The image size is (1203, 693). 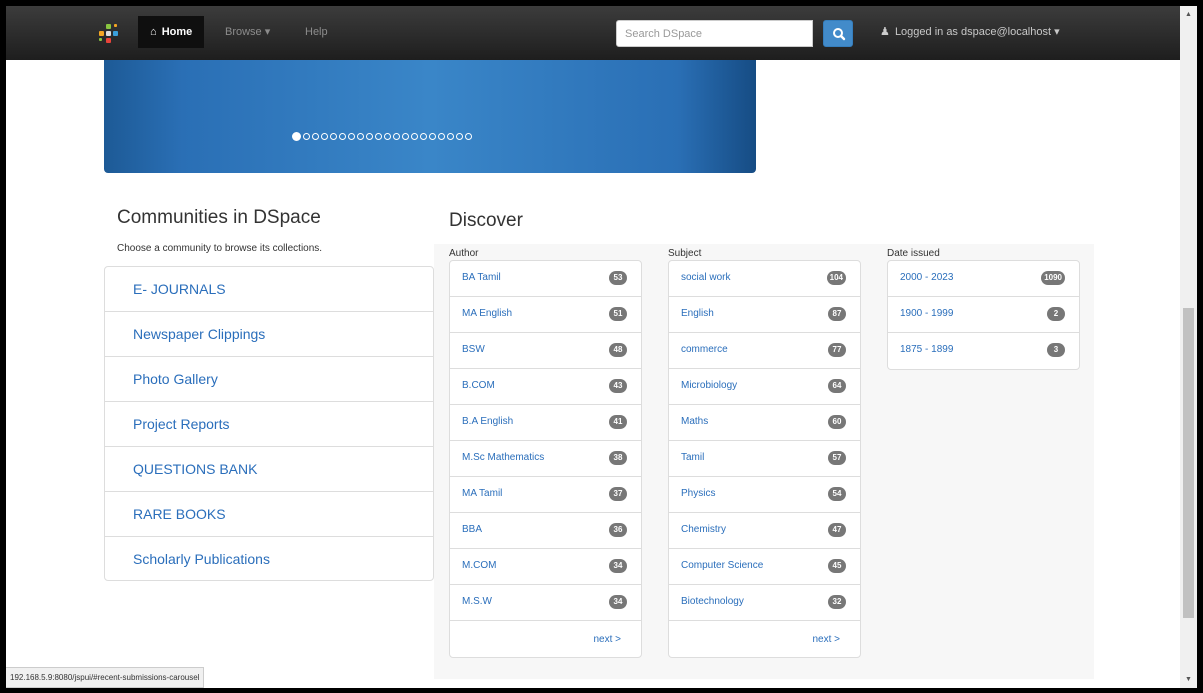 What do you see at coordinates (764, 387) in the screenshot?
I see `facet-item: Microbiology 64` at bounding box center [764, 387].